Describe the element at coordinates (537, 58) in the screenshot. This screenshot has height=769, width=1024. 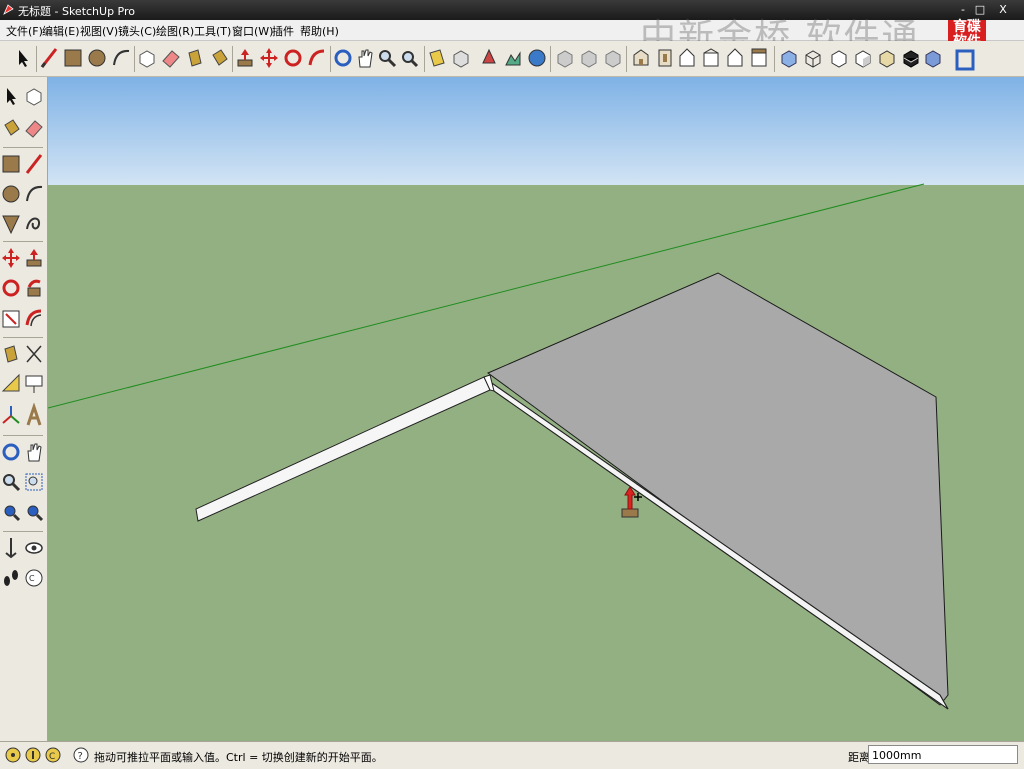
I see `preview-google-earth-icon` at that location.